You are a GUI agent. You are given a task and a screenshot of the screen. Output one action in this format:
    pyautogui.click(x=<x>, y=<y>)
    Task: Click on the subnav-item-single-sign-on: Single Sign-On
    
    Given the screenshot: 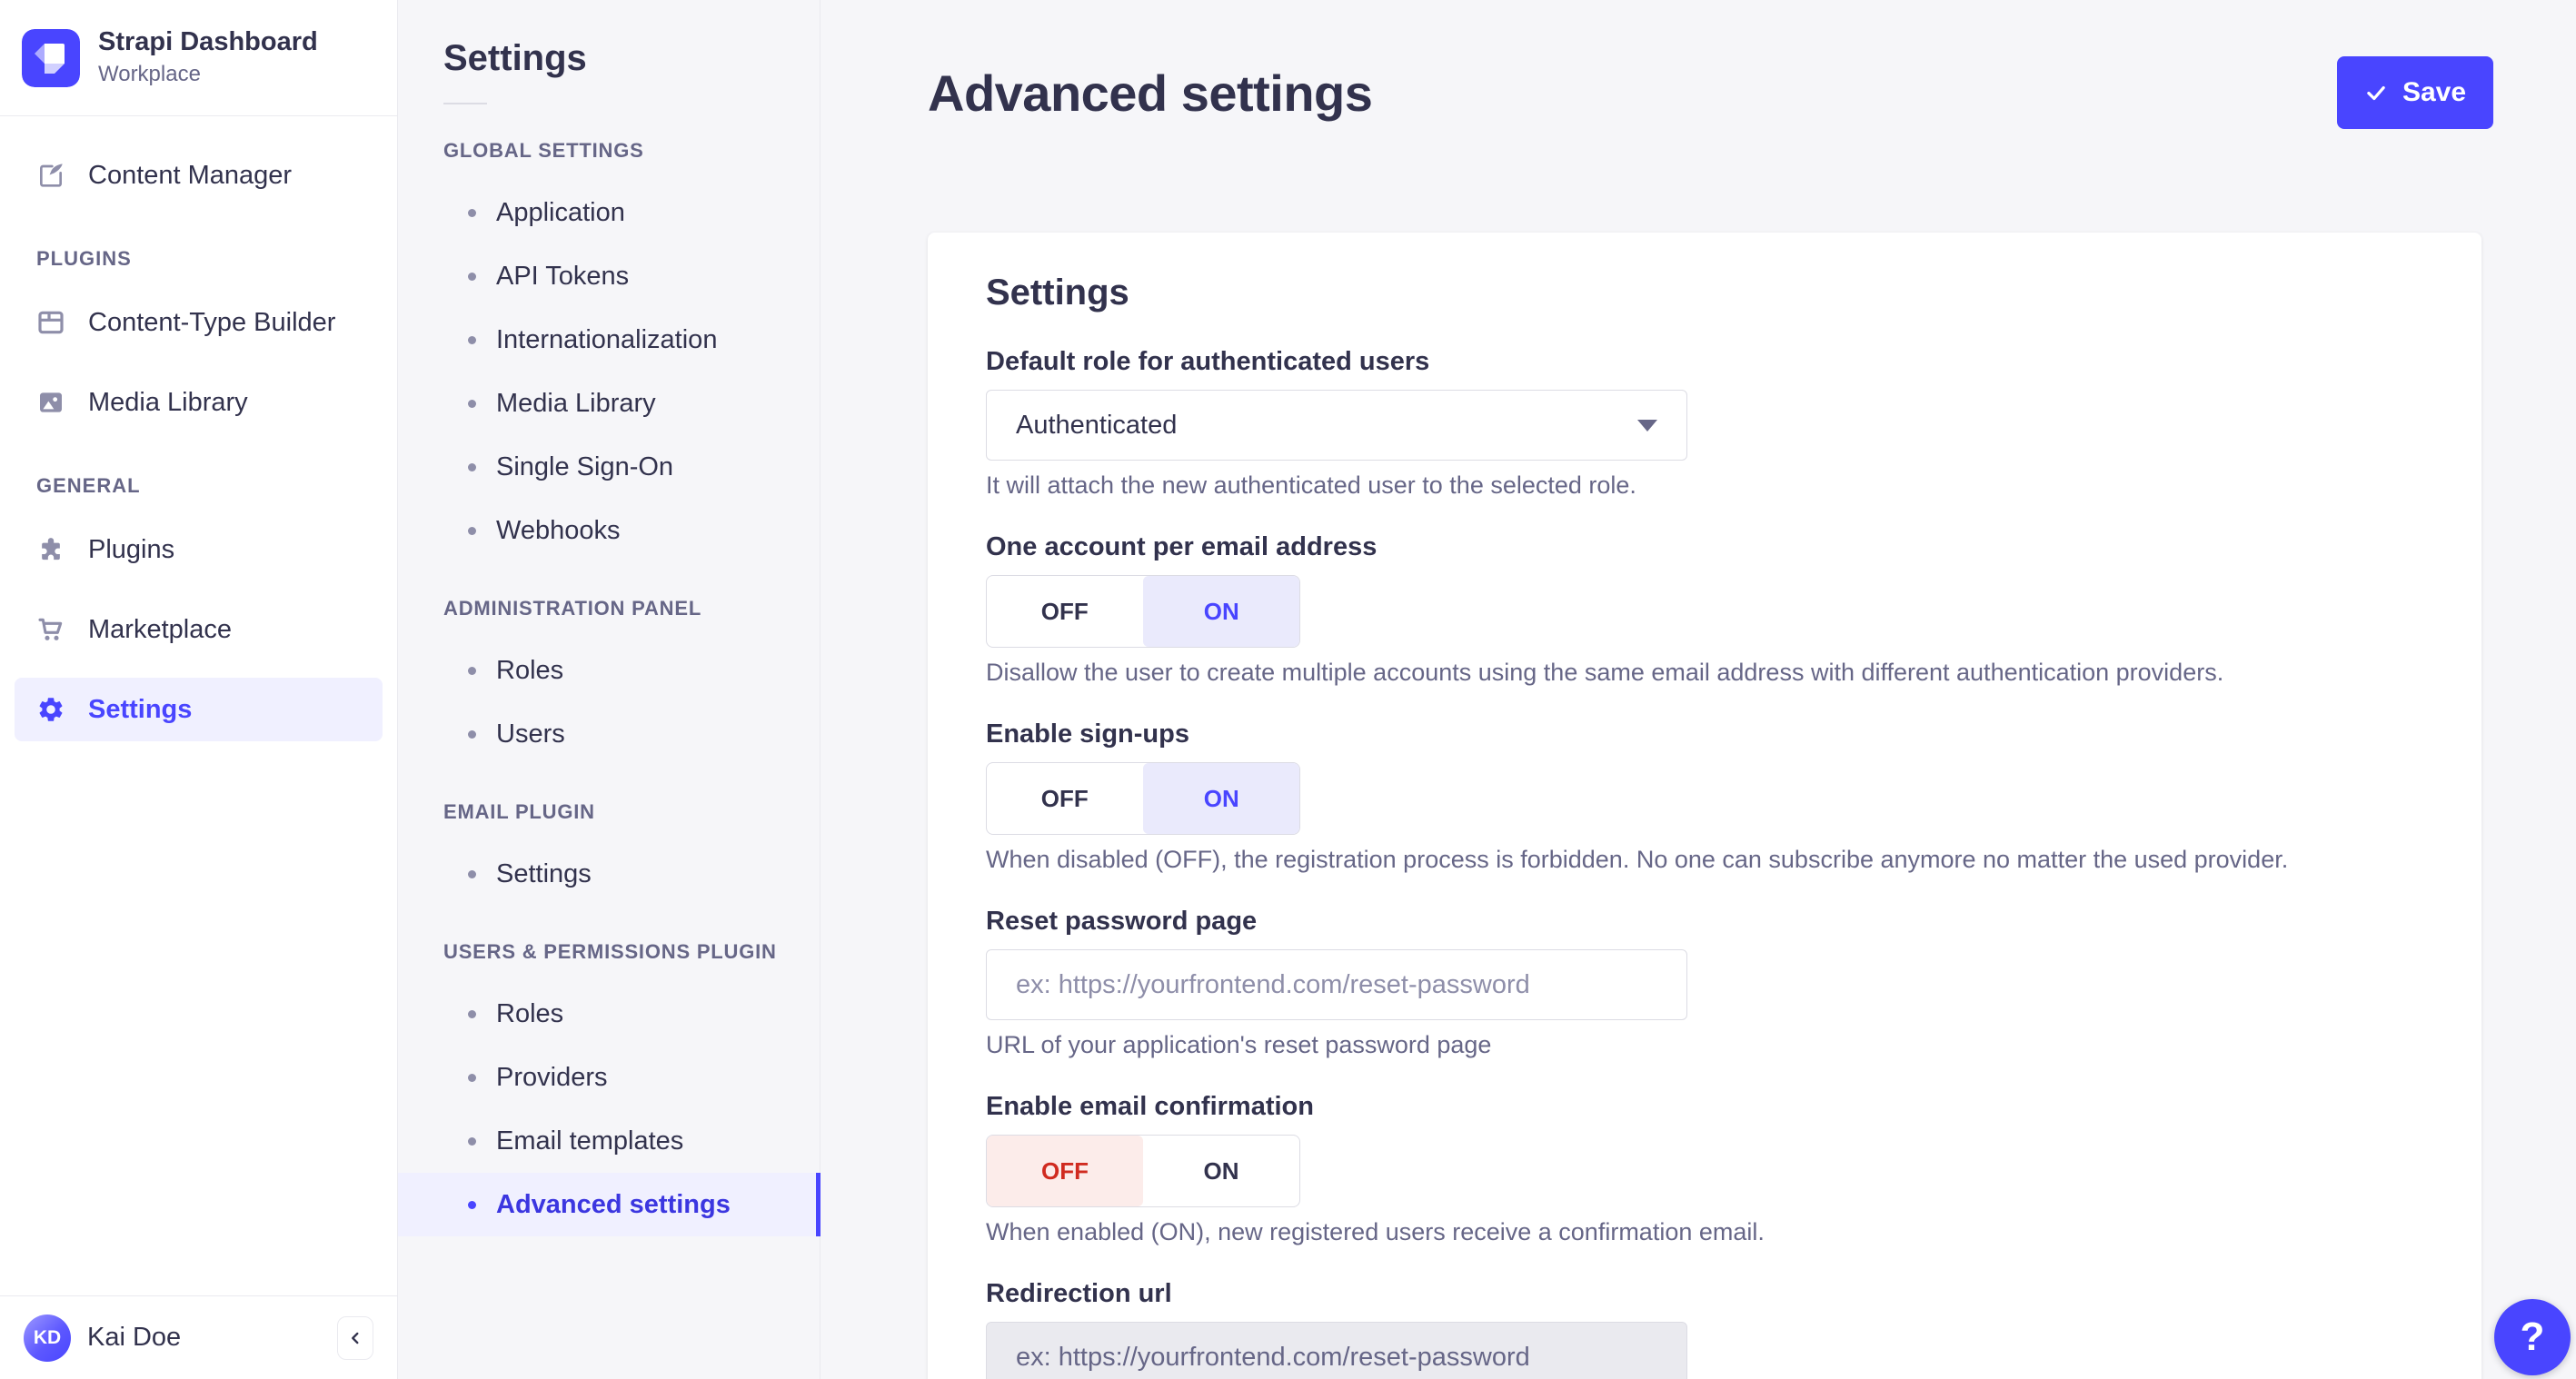 What is the action you would take?
    pyautogui.click(x=609, y=467)
    